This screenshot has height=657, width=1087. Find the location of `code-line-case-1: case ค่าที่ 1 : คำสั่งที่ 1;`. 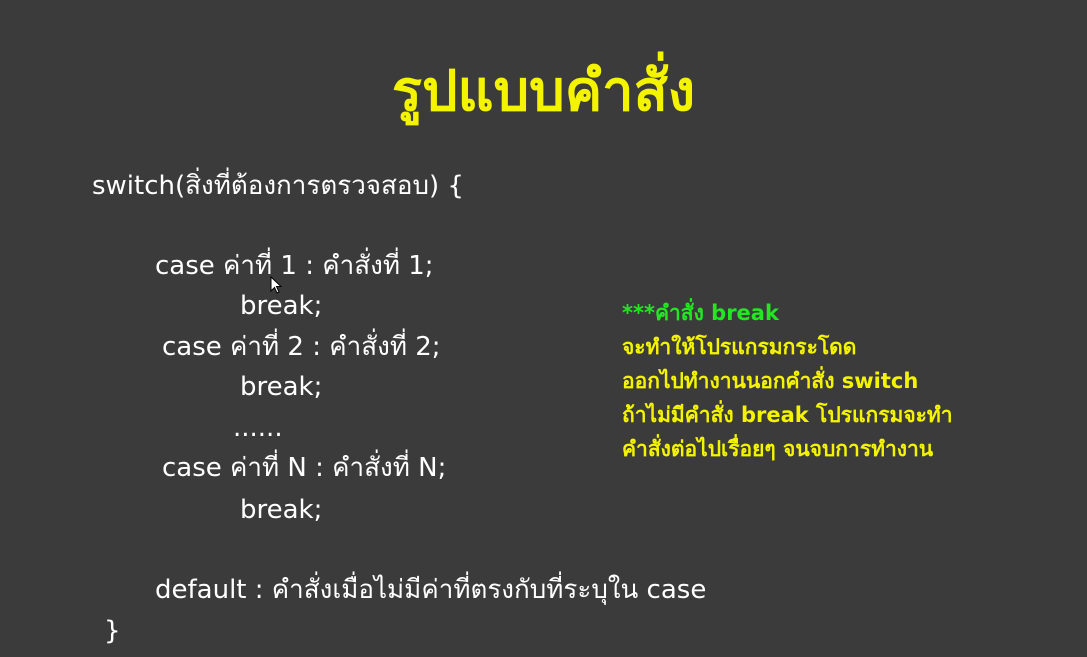

code-line-case-1: case ค่าที่ 1 : คำสั่งที่ 1; is located at coordinates (294, 266).